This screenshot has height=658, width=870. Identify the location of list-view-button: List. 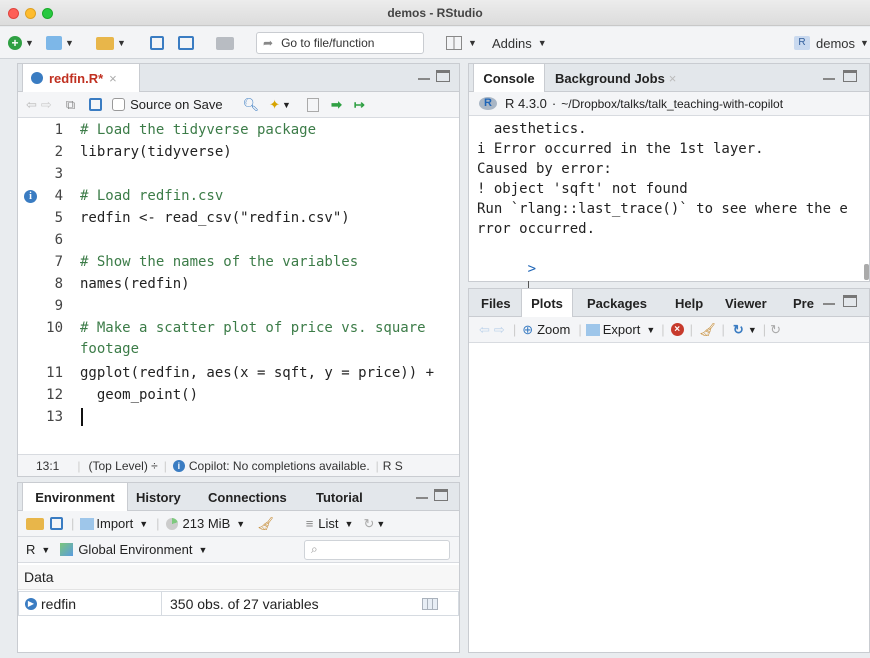
(328, 523).